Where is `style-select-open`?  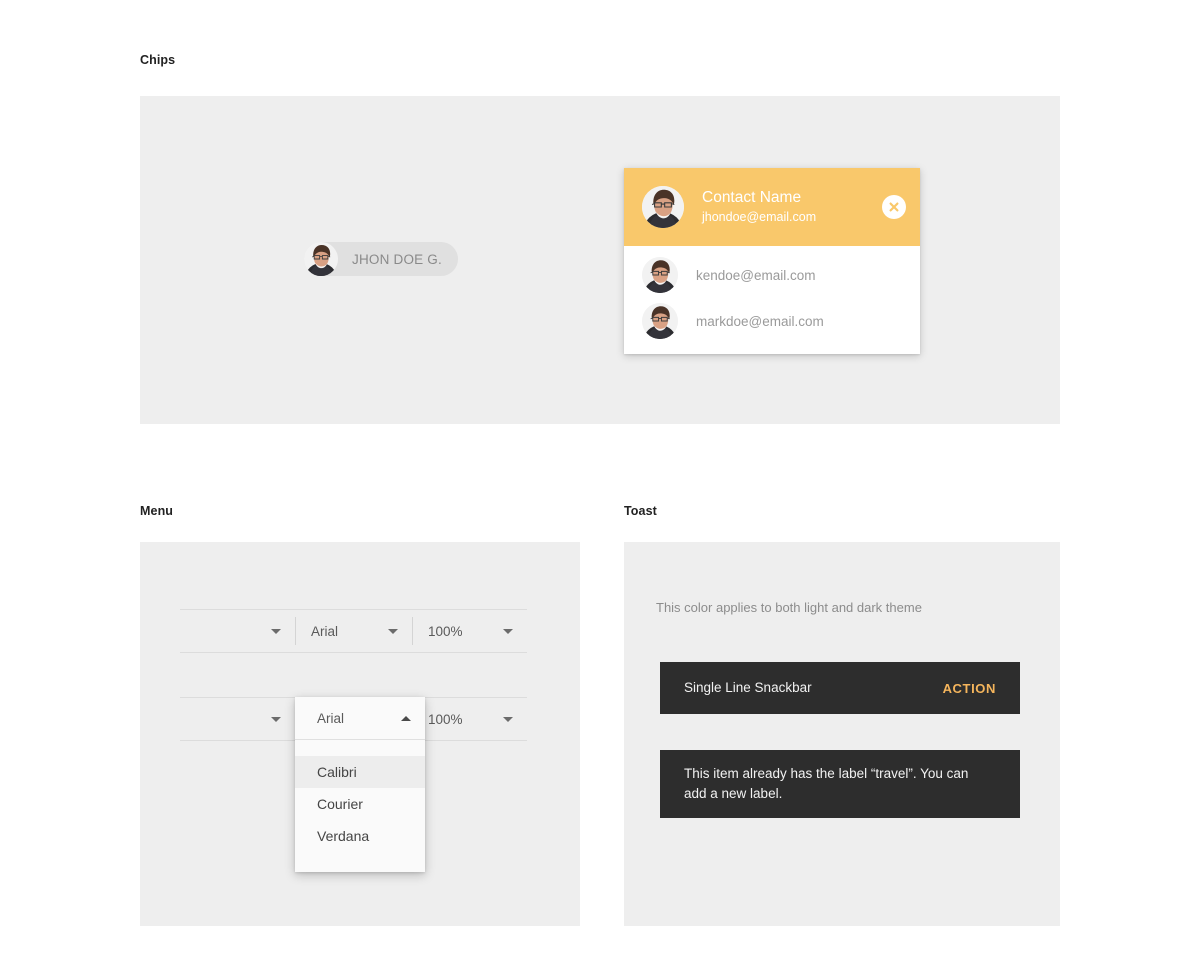
style-select-open is located at coordinates (237, 719).